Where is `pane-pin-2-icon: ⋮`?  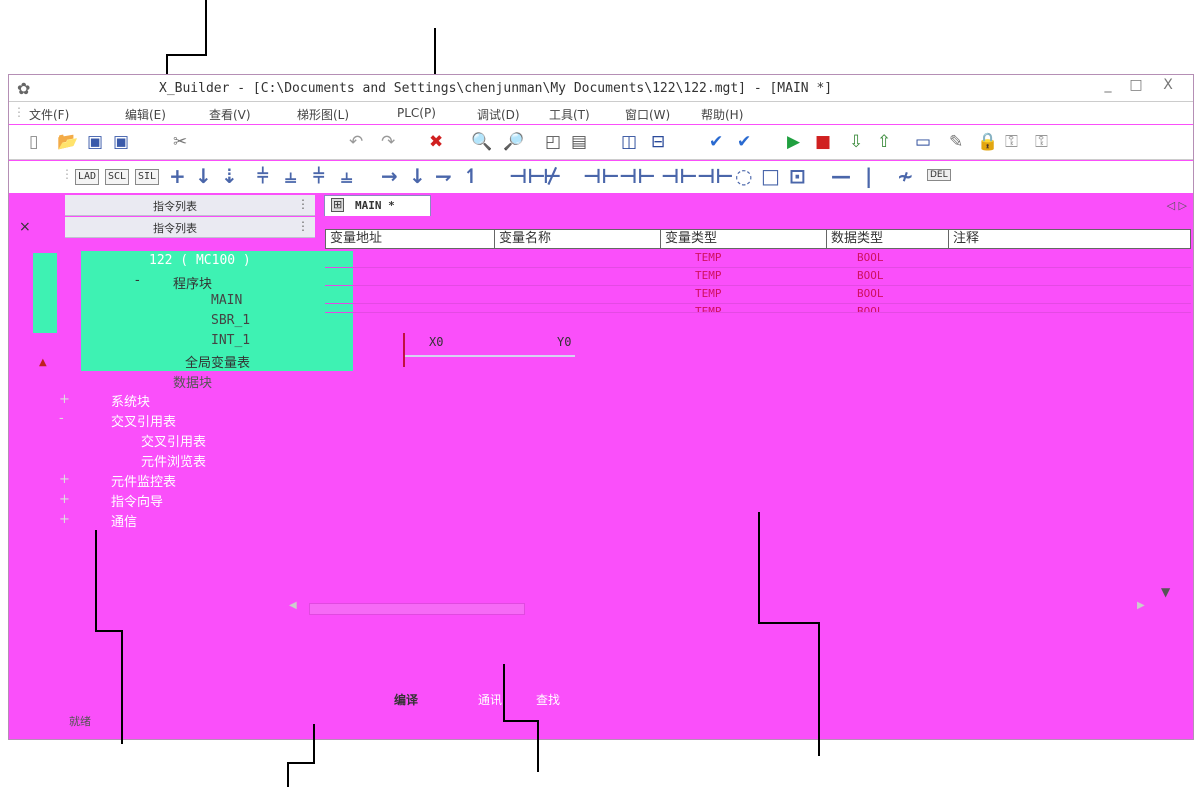 pane-pin-2-icon: ⋮ is located at coordinates (303, 226).